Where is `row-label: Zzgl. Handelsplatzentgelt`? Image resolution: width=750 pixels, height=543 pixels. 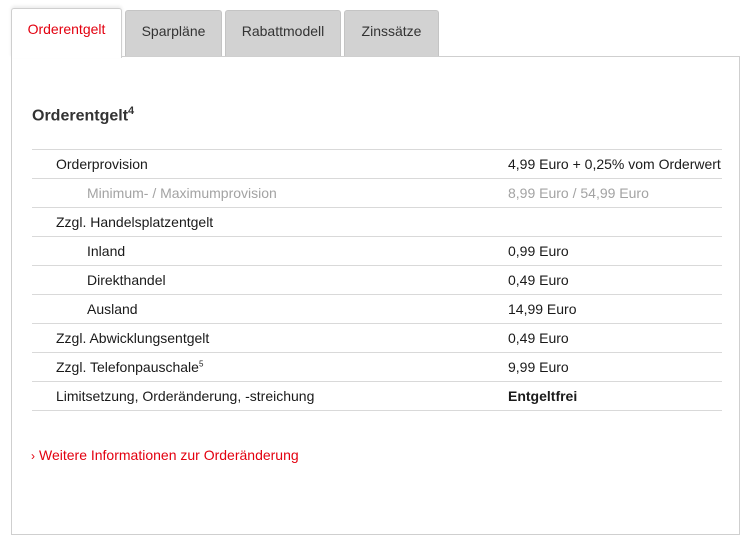 row-label: Zzgl. Handelsplatzentgelt is located at coordinates (258, 222).